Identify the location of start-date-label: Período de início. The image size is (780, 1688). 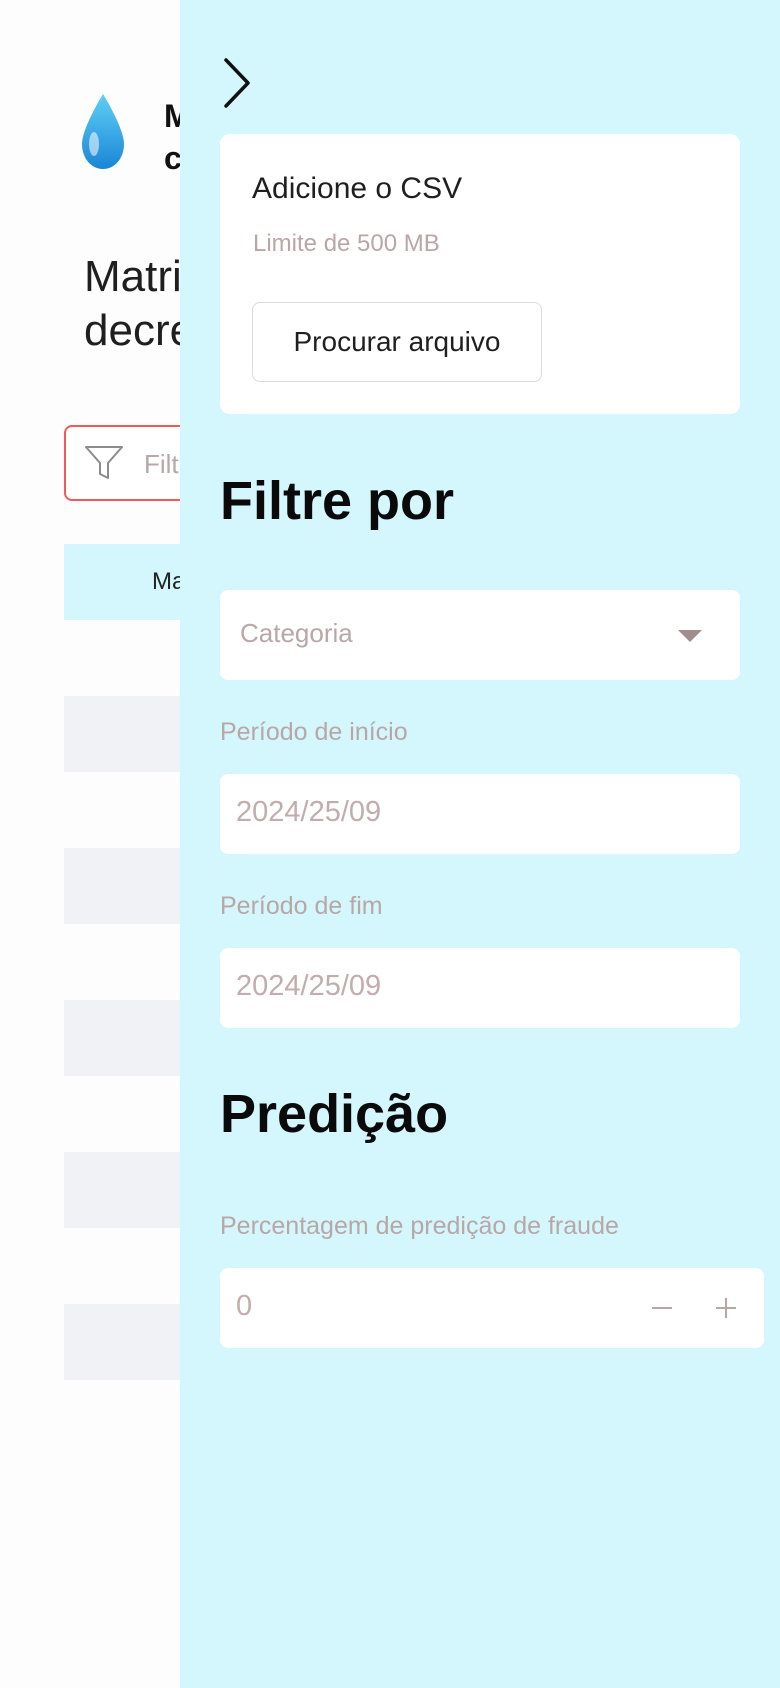
(314, 732).